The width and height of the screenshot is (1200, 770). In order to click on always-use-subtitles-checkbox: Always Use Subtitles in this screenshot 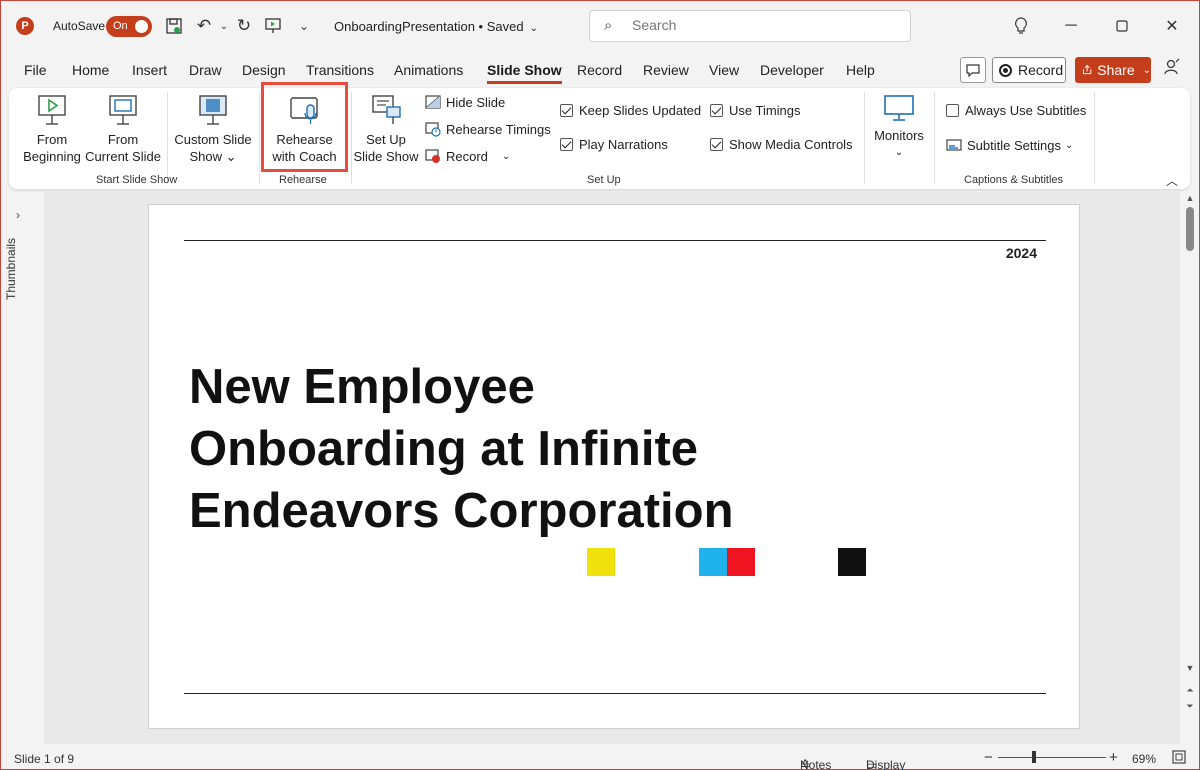, I will do `click(1016, 110)`.